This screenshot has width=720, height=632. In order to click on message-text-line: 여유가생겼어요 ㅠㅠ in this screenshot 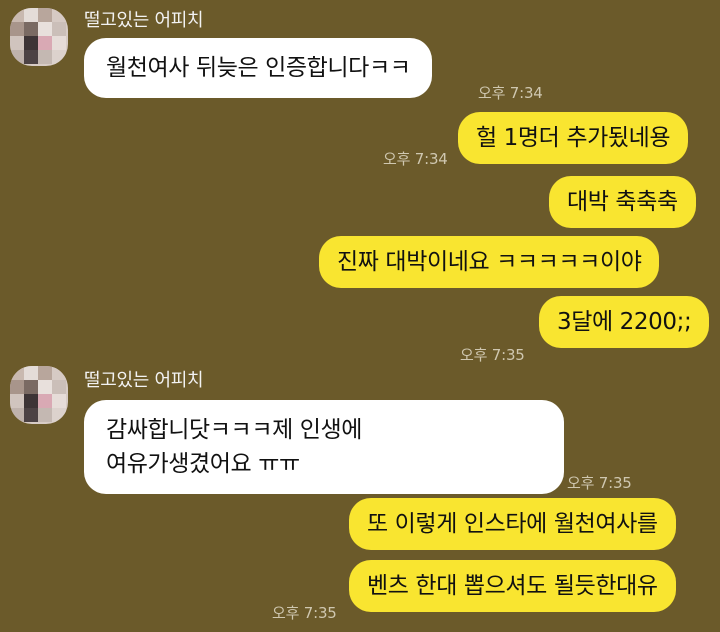, I will do `click(203, 464)`.